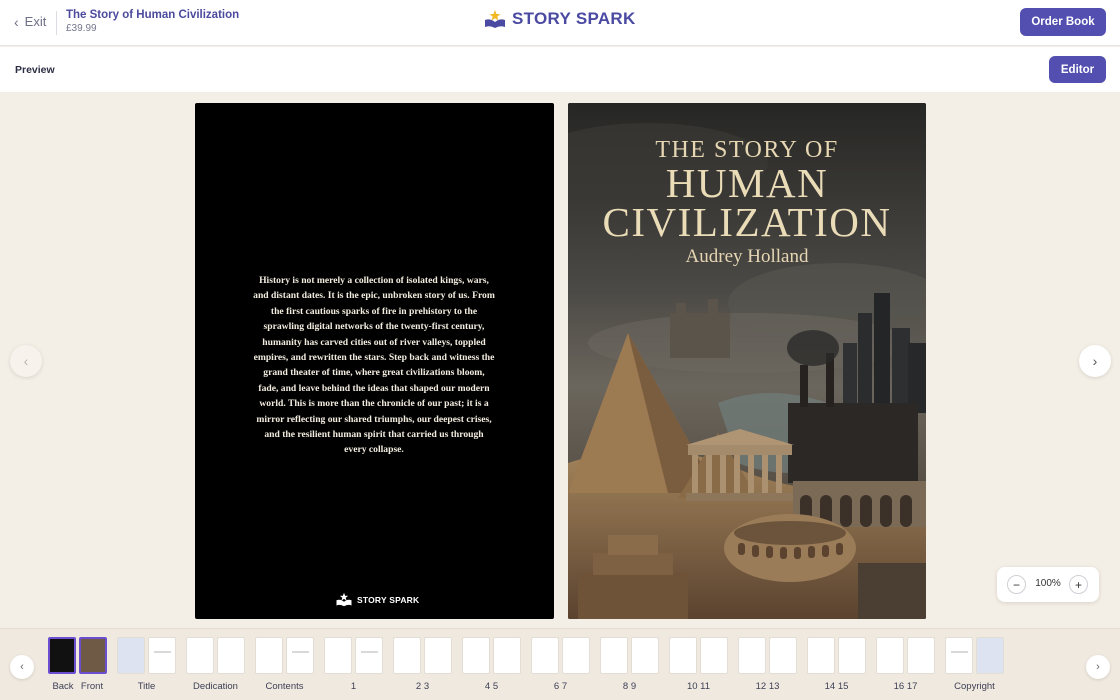  What do you see at coordinates (35, 70) in the screenshot?
I see `preview-label: Preview` at bounding box center [35, 70].